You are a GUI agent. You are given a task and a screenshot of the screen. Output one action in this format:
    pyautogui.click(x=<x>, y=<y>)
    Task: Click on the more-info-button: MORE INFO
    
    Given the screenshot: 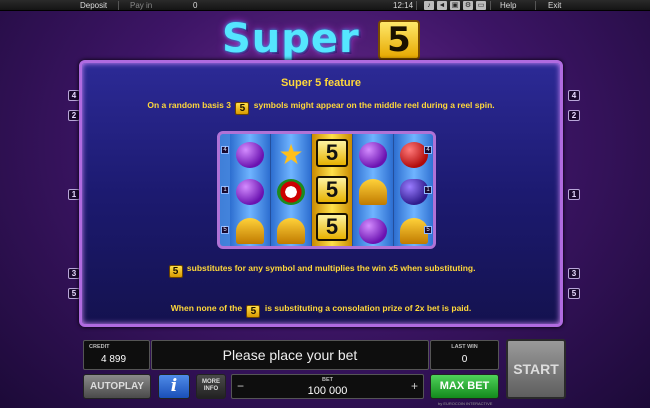 What is the action you would take?
    pyautogui.click(x=211, y=386)
    